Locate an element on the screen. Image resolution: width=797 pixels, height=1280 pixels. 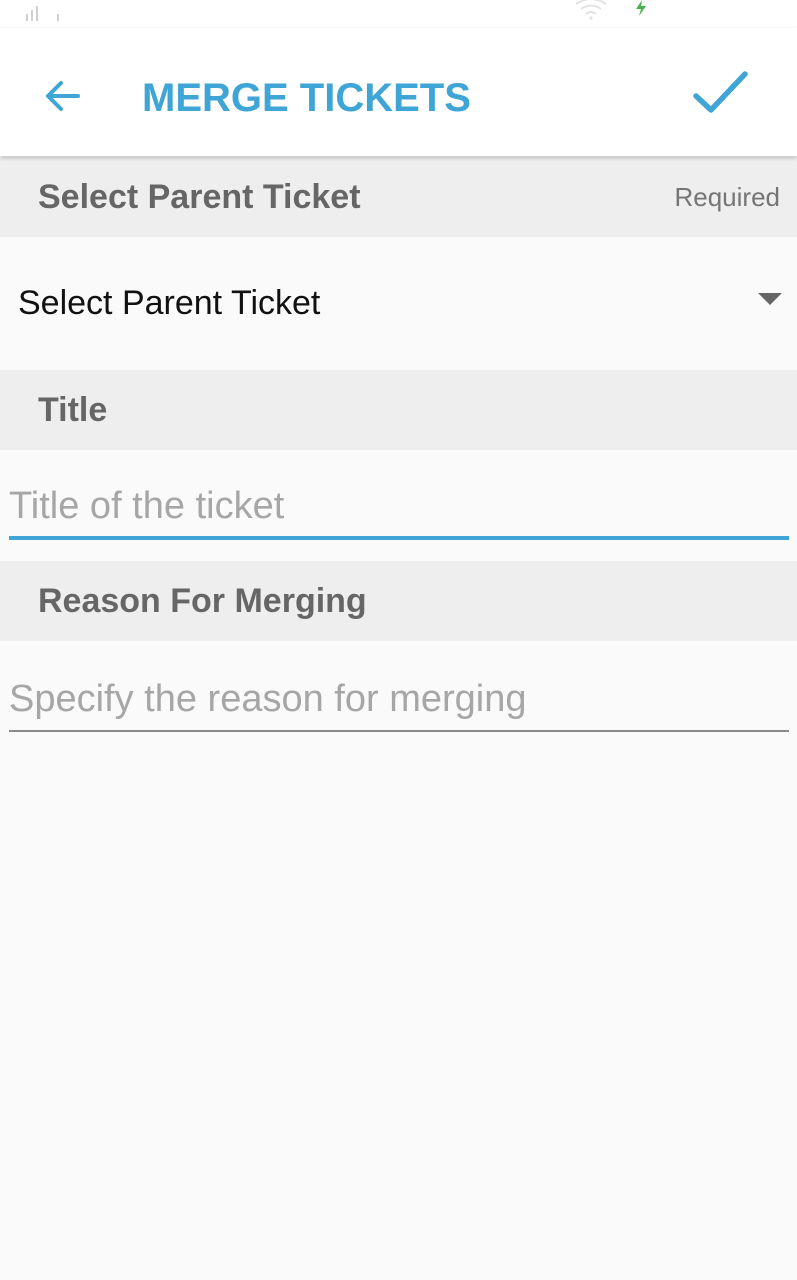
app-bar: MERGE TICKETS is located at coordinates (398, 92).